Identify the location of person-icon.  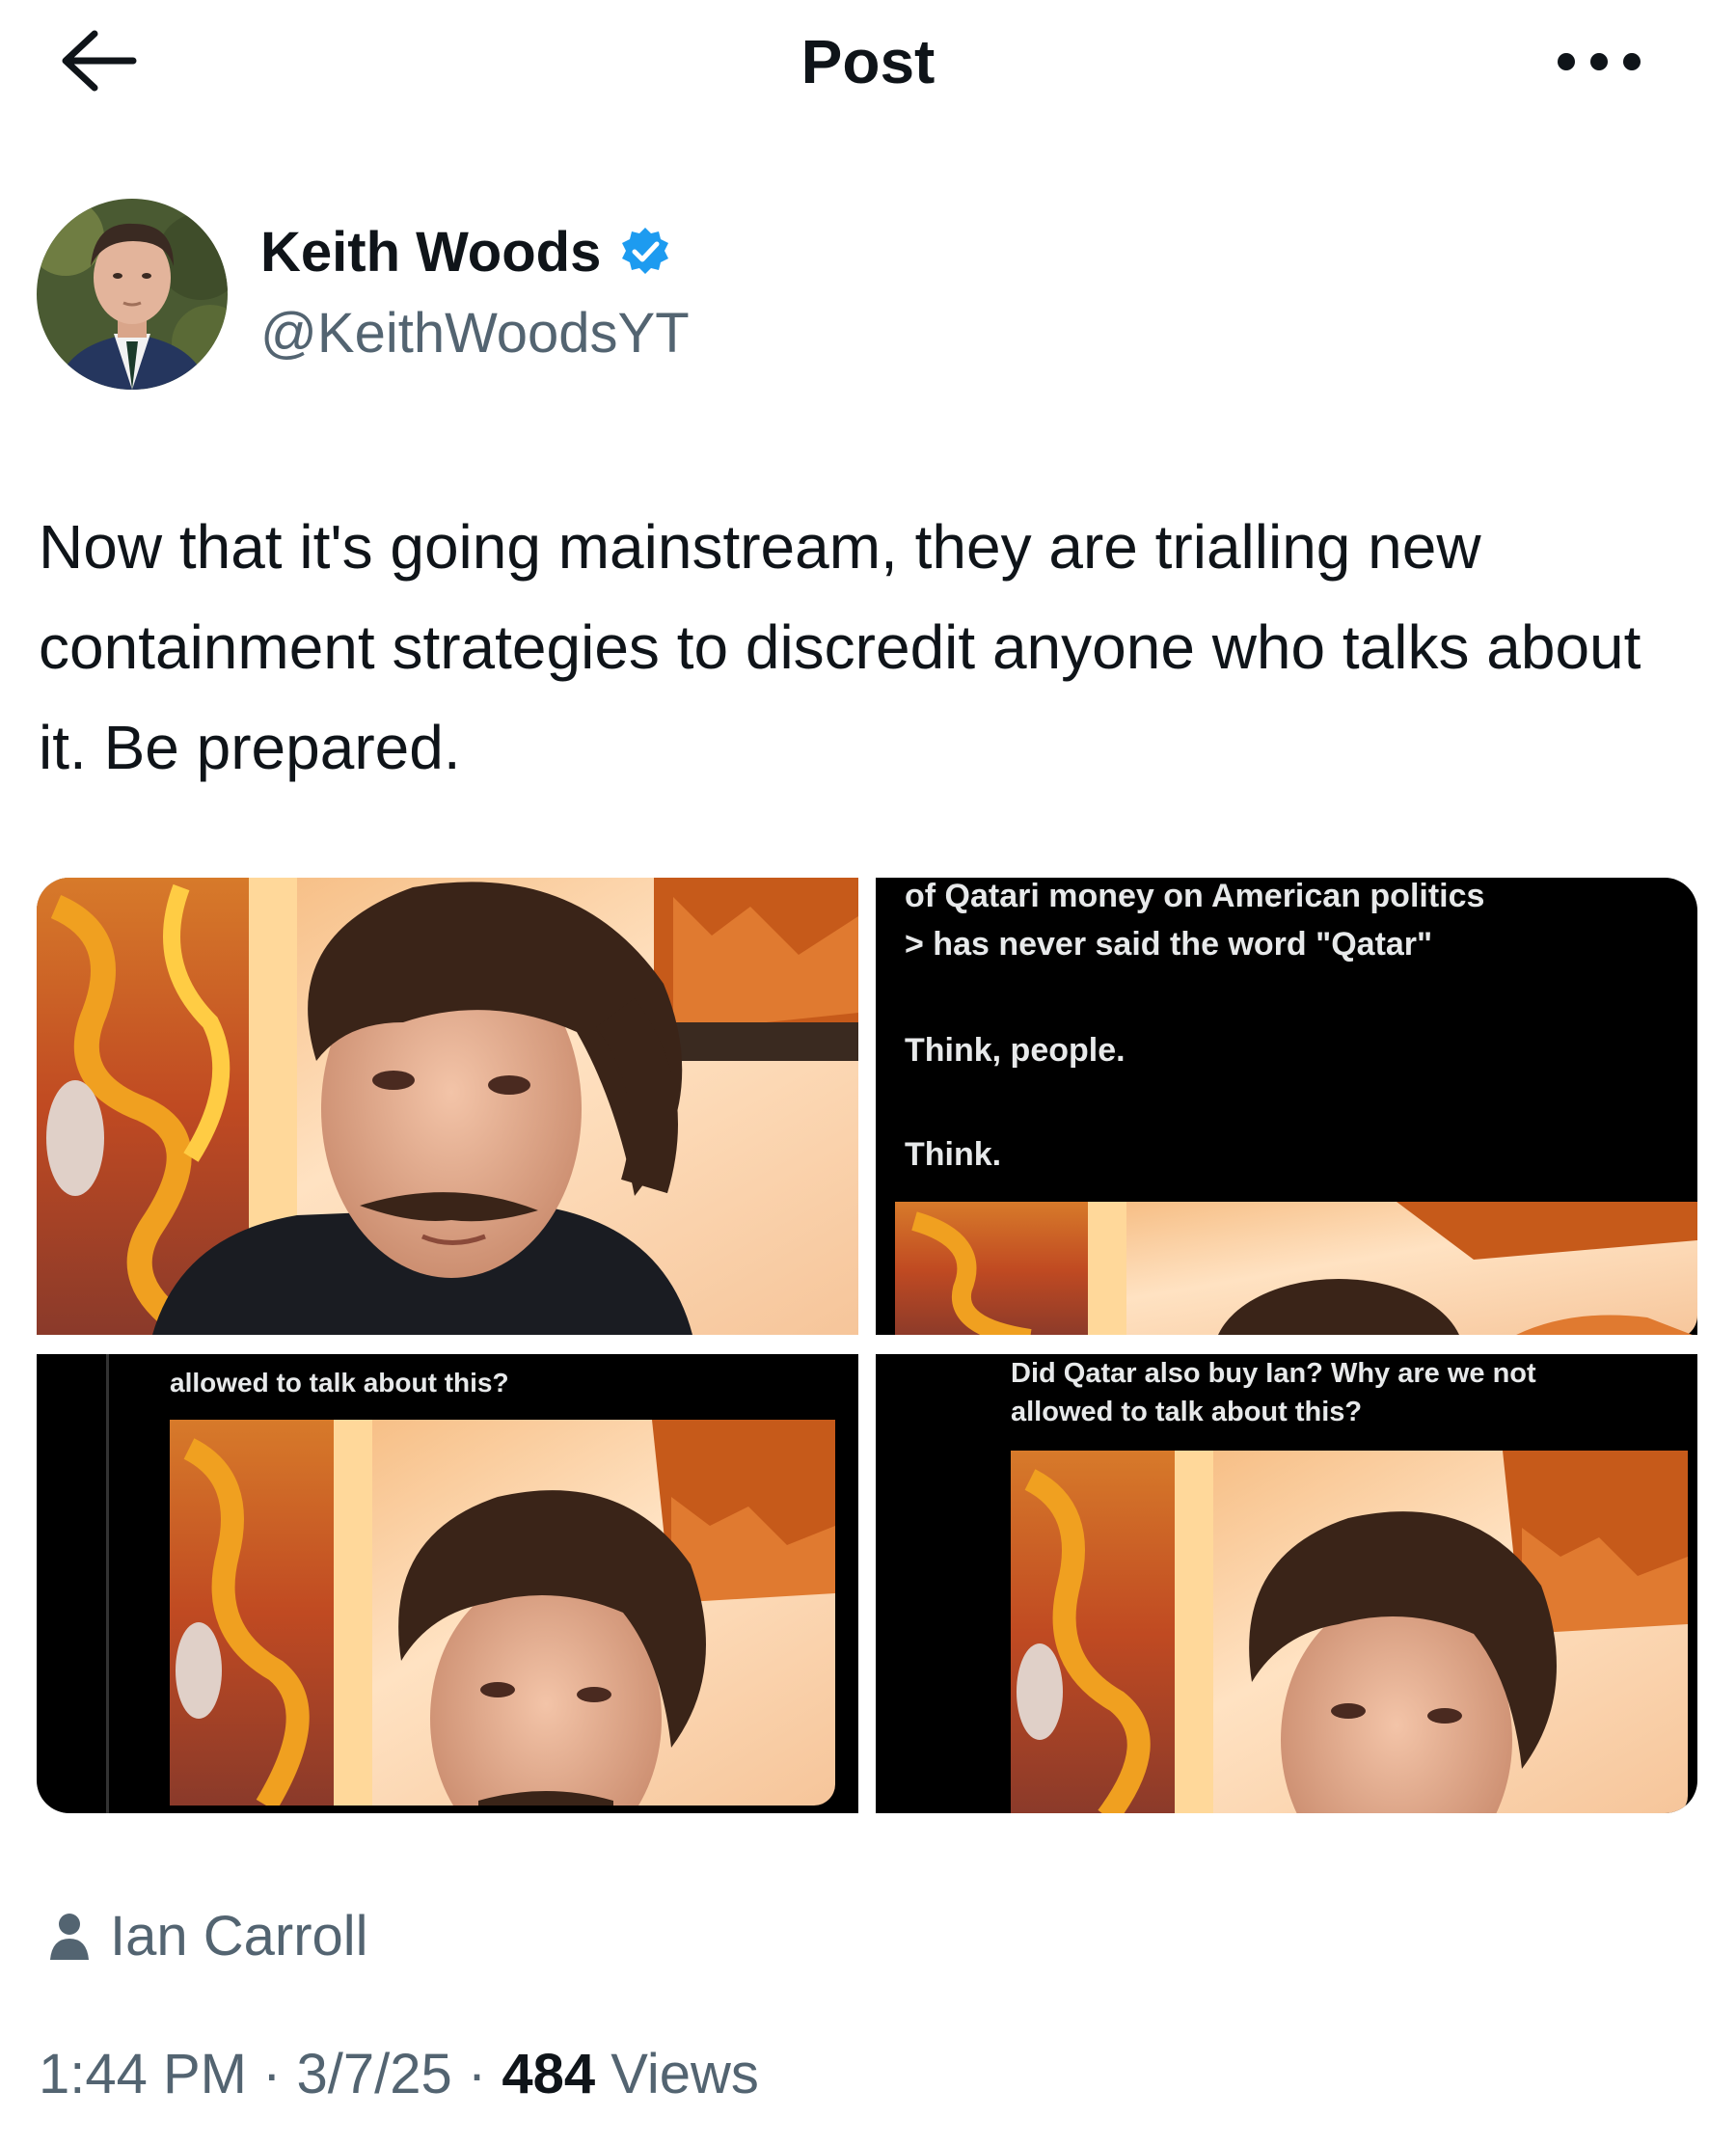
(69, 1937).